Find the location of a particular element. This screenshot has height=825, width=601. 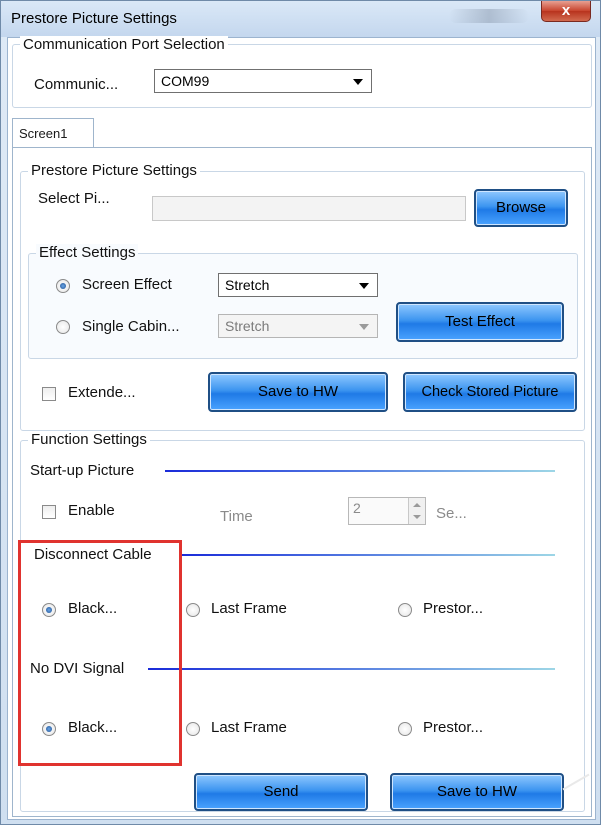

save-to-hw-label-top: Save to HW is located at coordinates (298, 391).